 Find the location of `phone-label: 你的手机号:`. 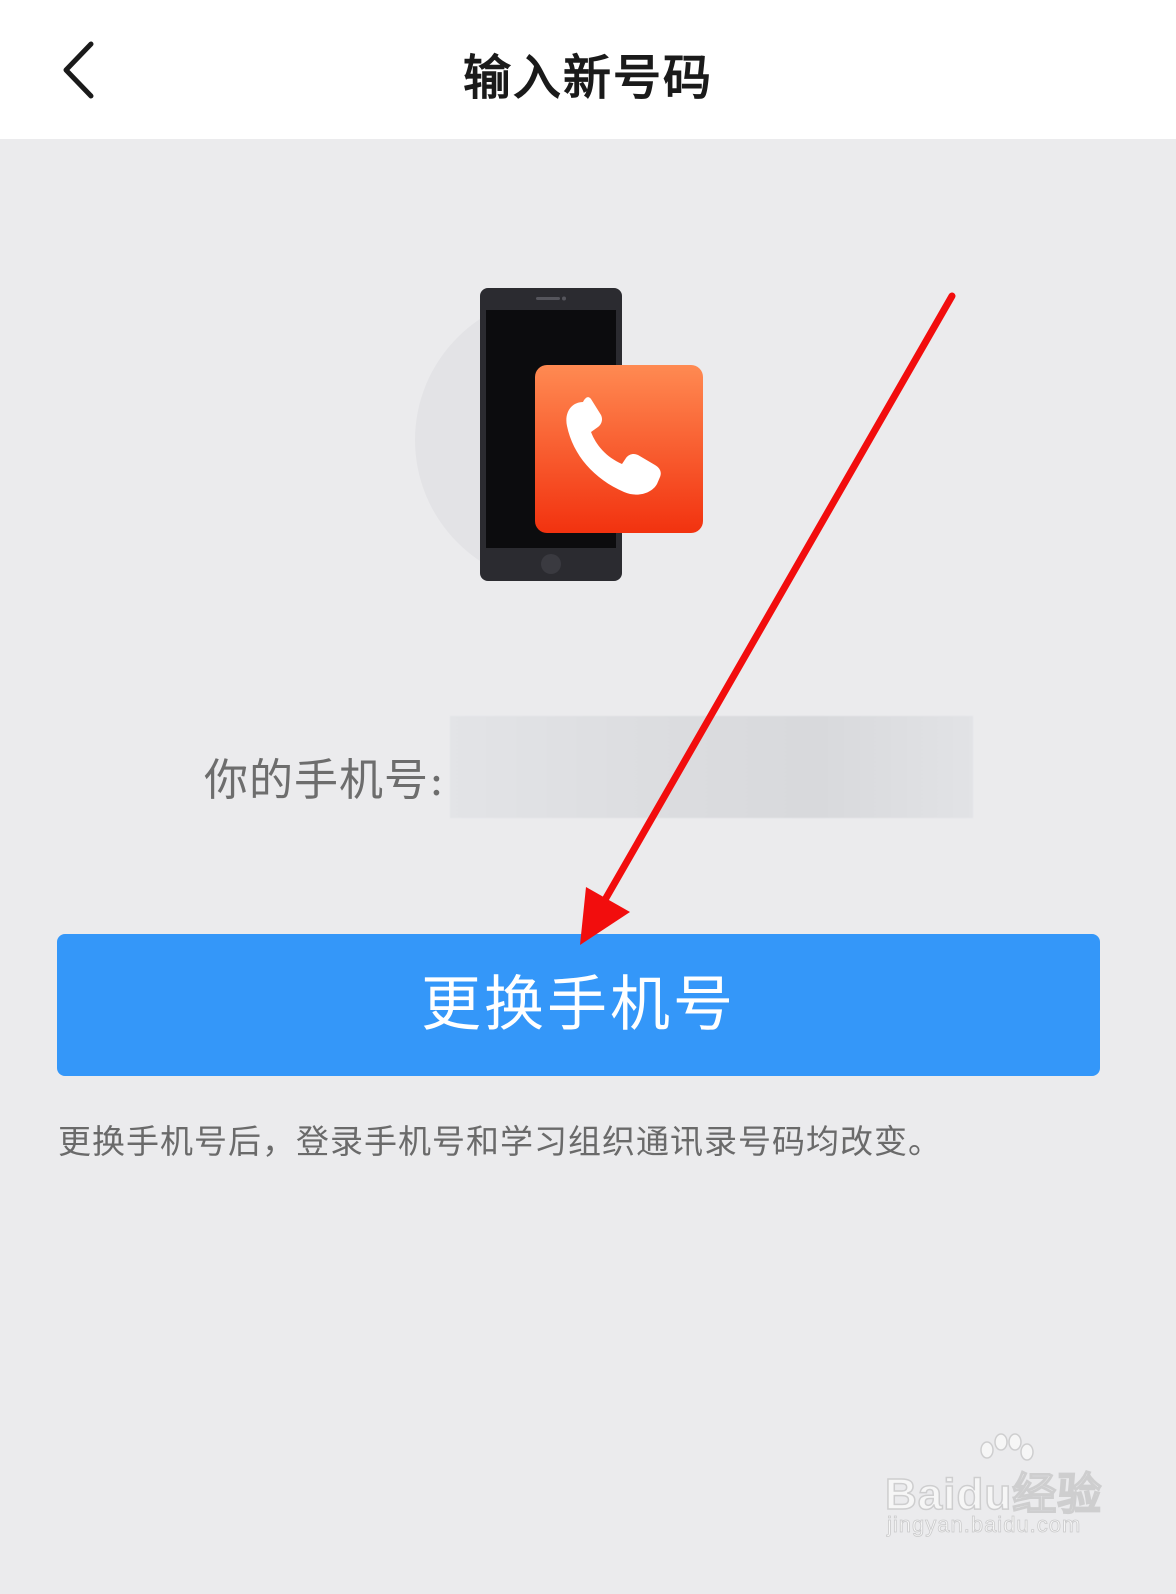

phone-label: 你的手机号: is located at coordinates (324, 780).